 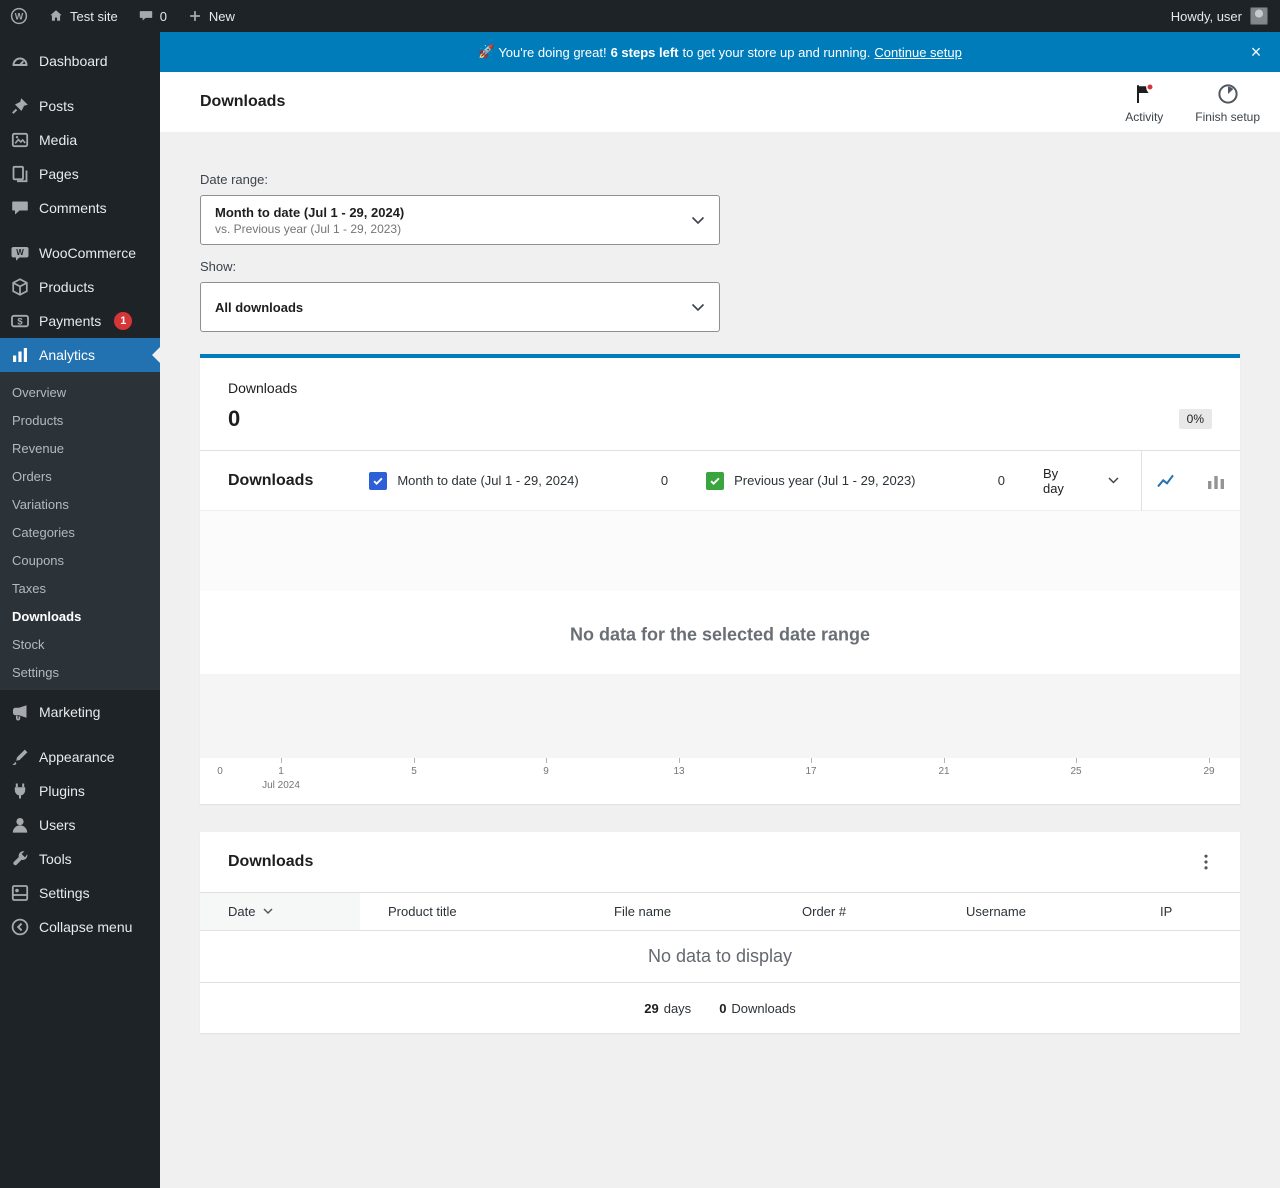 What do you see at coordinates (281, 771) in the screenshot?
I see `x-tick-label: 1` at bounding box center [281, 771].